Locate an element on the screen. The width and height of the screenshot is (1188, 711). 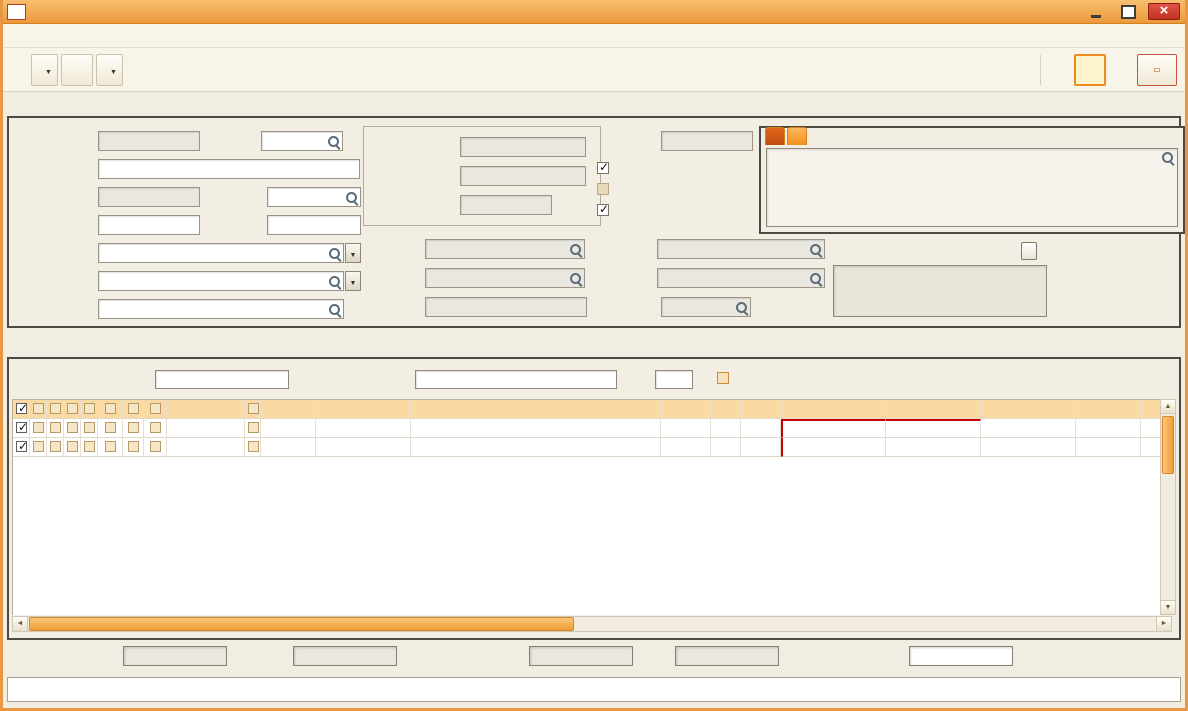
customer-field is located at coordinates (505, 249).